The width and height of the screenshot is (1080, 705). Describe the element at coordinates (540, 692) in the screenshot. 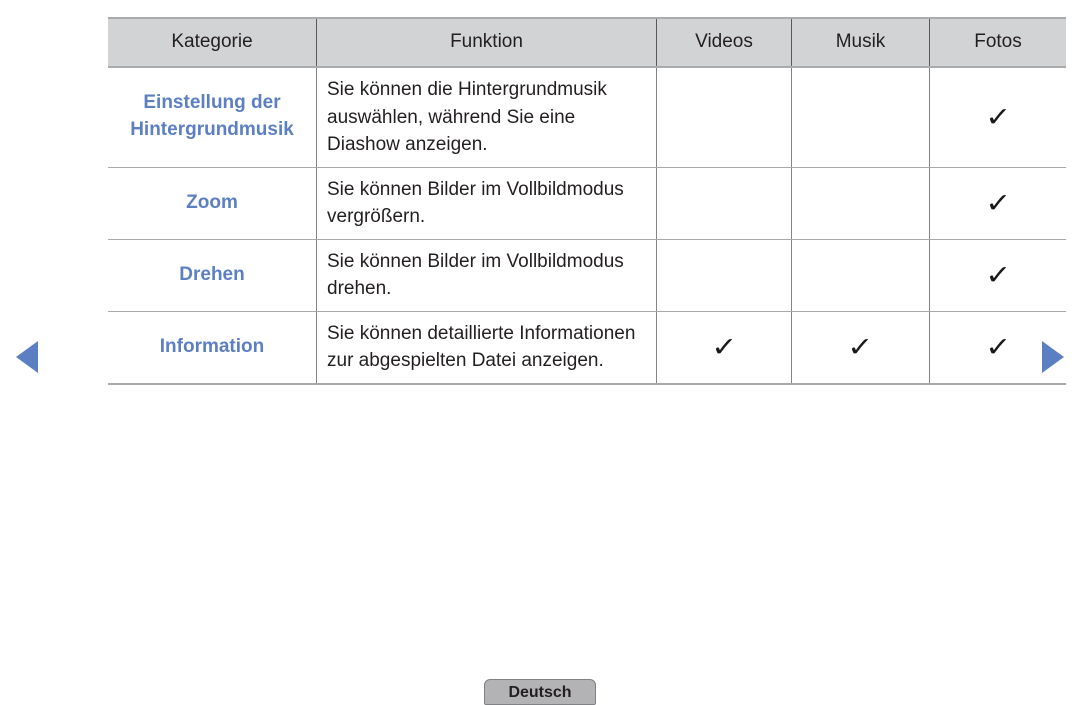

I see `language-button: Deutsch` at that location.